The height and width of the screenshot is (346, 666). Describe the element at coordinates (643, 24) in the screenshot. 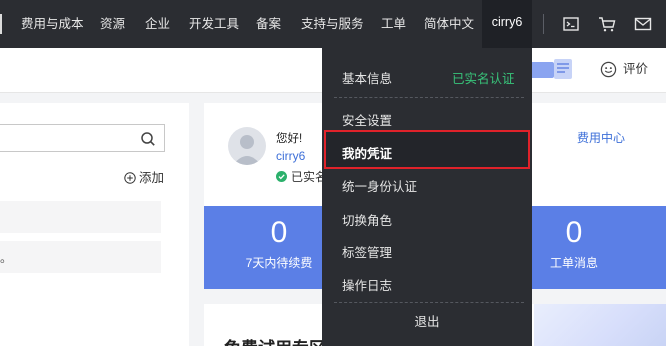

I see `mail-icon` at that location.